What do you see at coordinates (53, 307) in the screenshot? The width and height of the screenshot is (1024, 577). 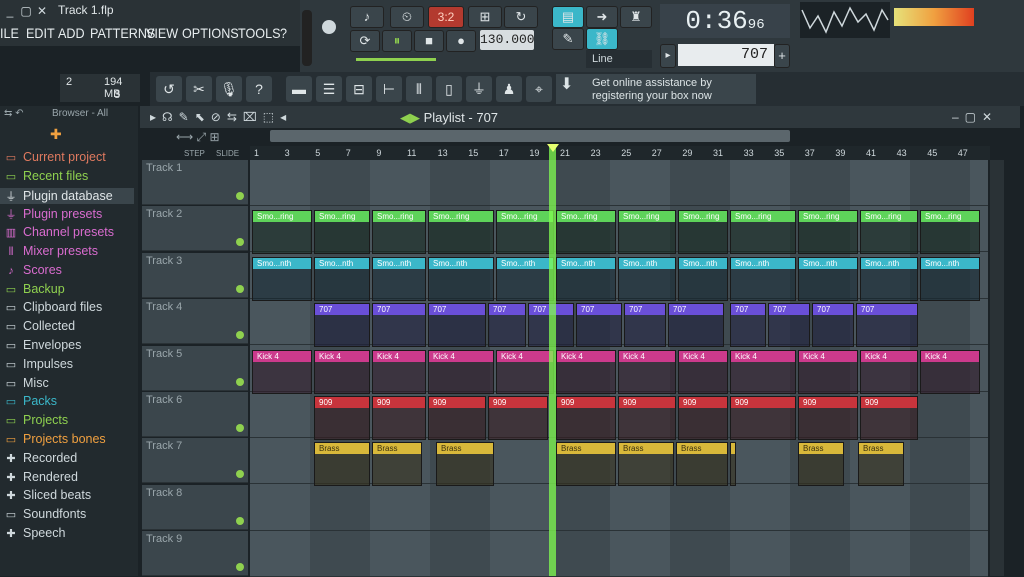 I see `browser-item: ▭ Clipboard files` at bounding box center [53, 307].